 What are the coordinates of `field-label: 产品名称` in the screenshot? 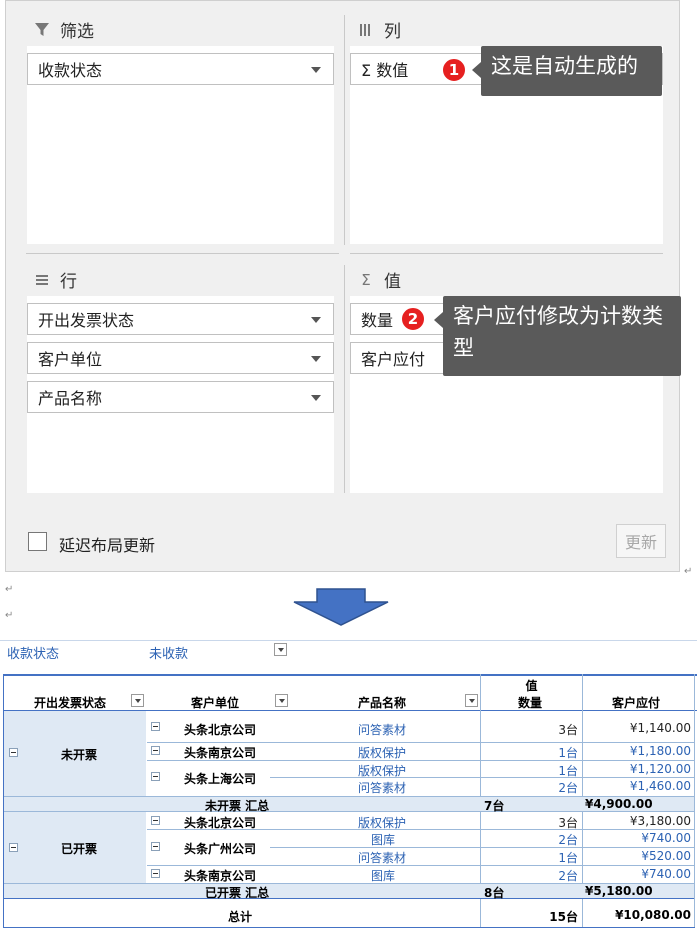 It's located at (70, 398).